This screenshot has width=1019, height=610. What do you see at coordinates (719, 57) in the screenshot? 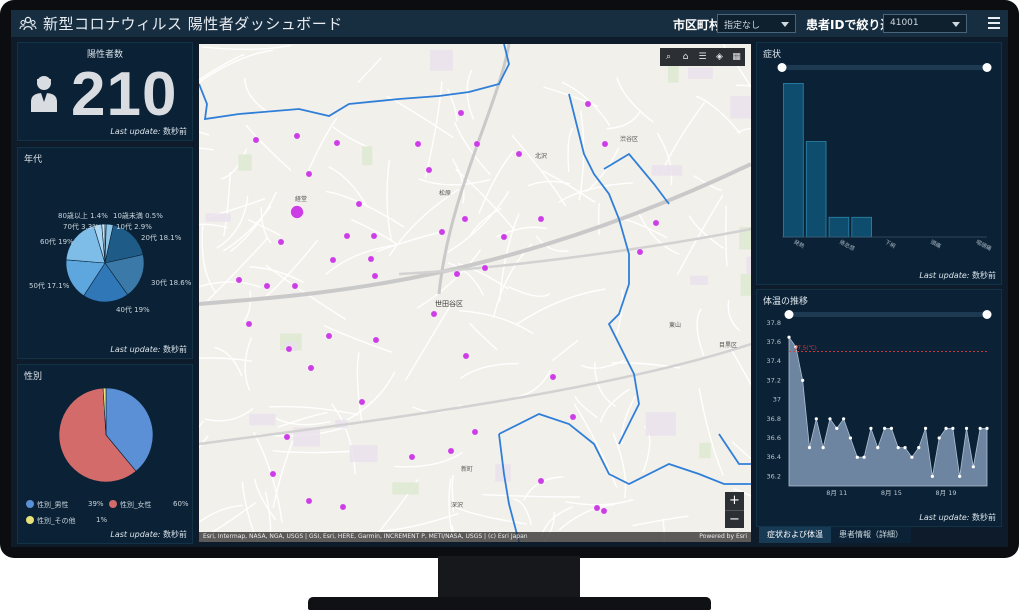
I see `layers-icon: ◈` at bounding box center [719, 57].